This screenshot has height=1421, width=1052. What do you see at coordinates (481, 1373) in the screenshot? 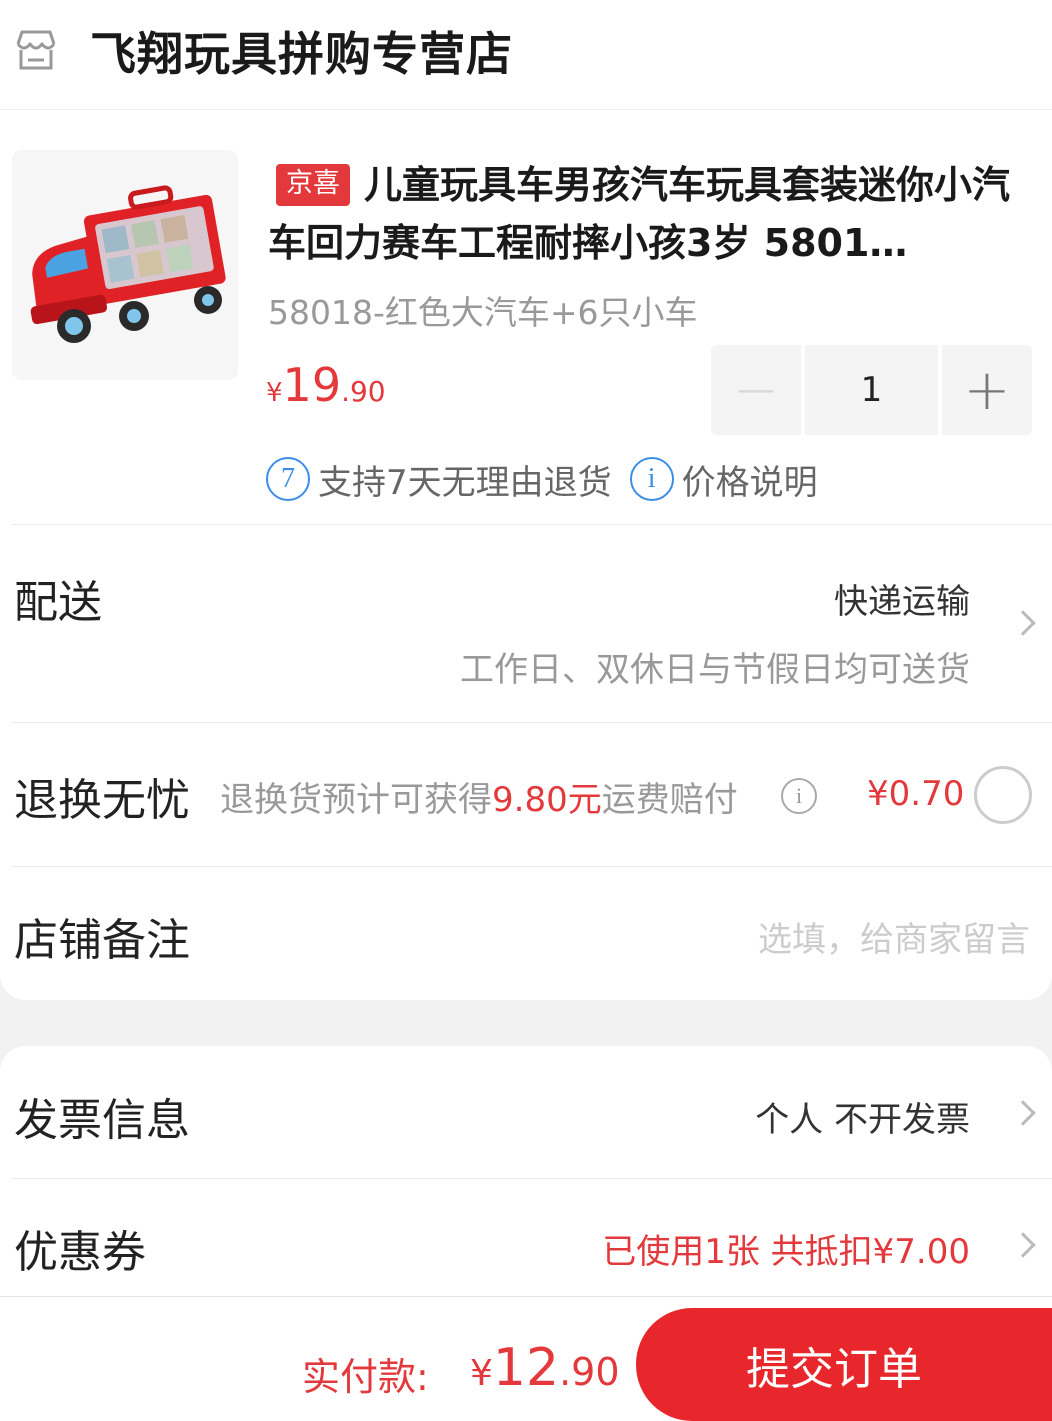
I see `pay-symbol: ¥` at bounding box center [481, 1373].